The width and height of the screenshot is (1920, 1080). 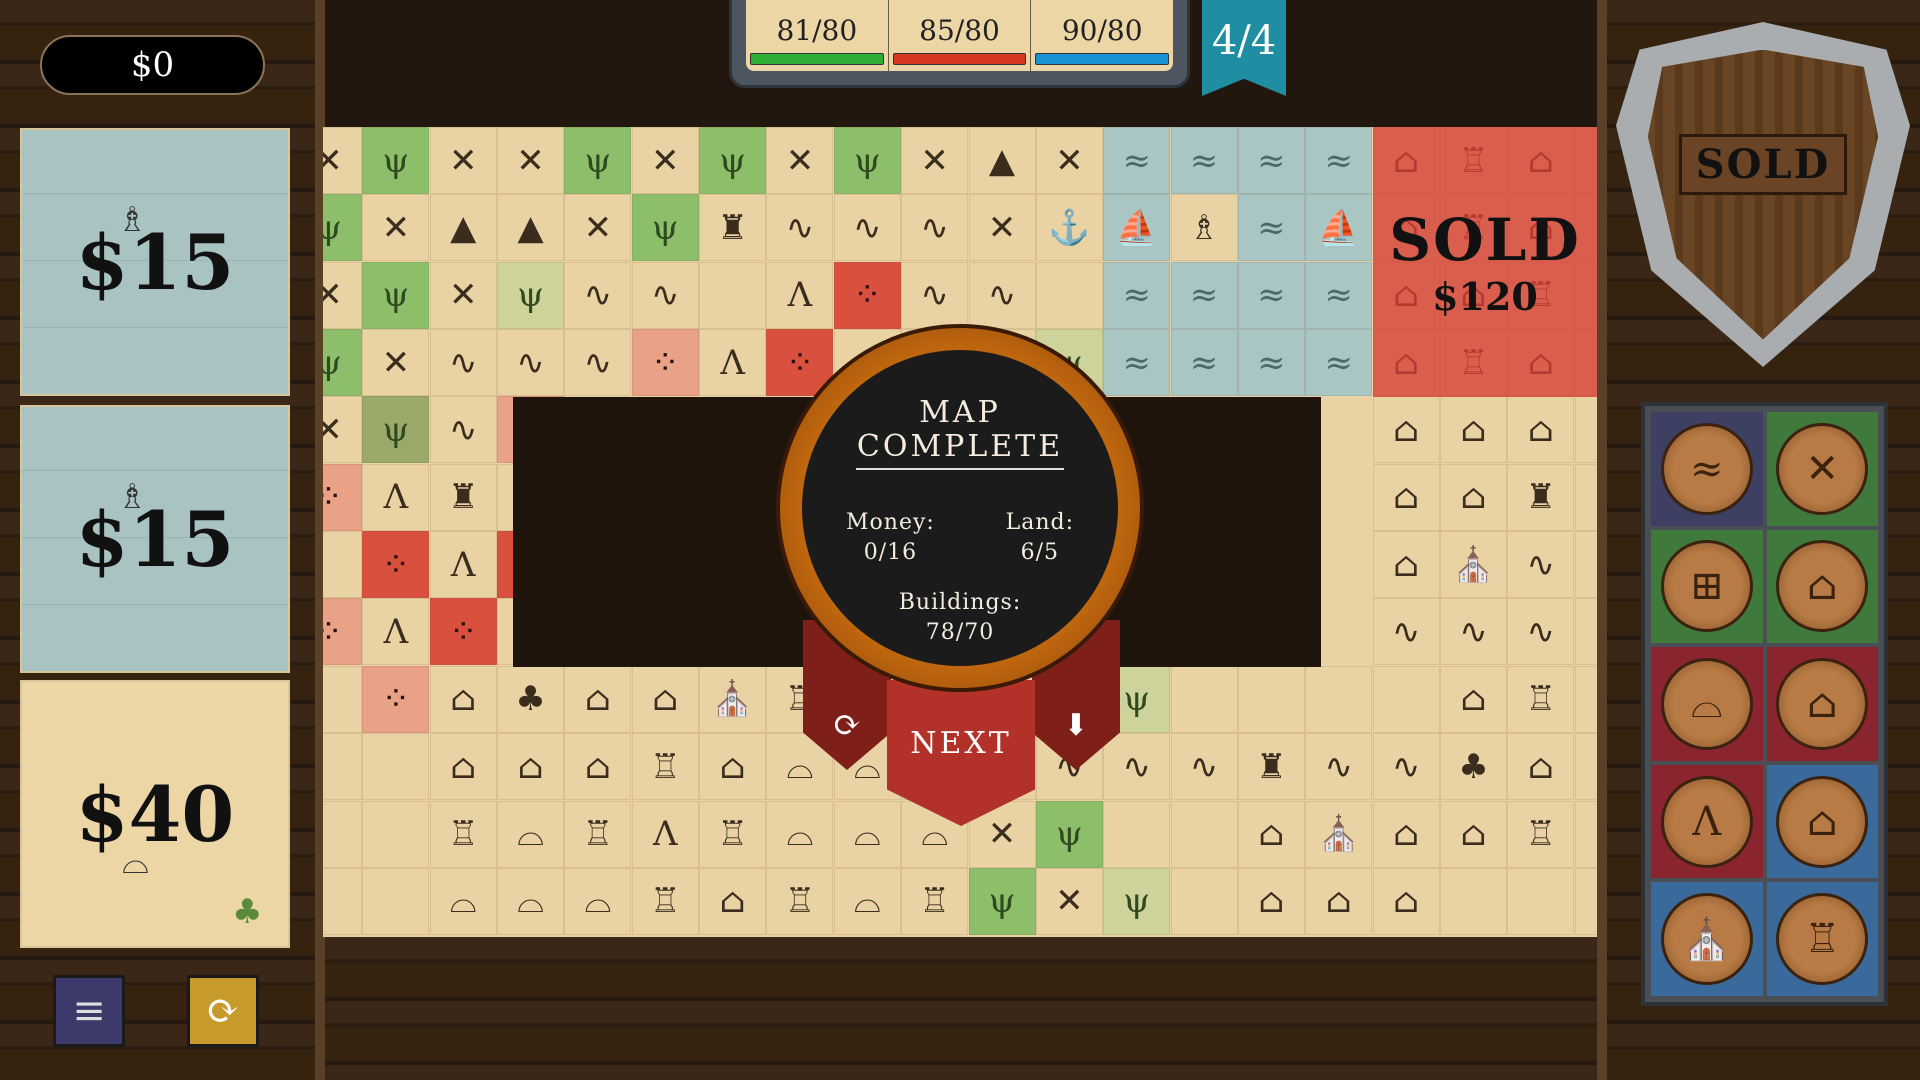 I want to click on title-line2: COMPLETE, so click(x=960, y=446).